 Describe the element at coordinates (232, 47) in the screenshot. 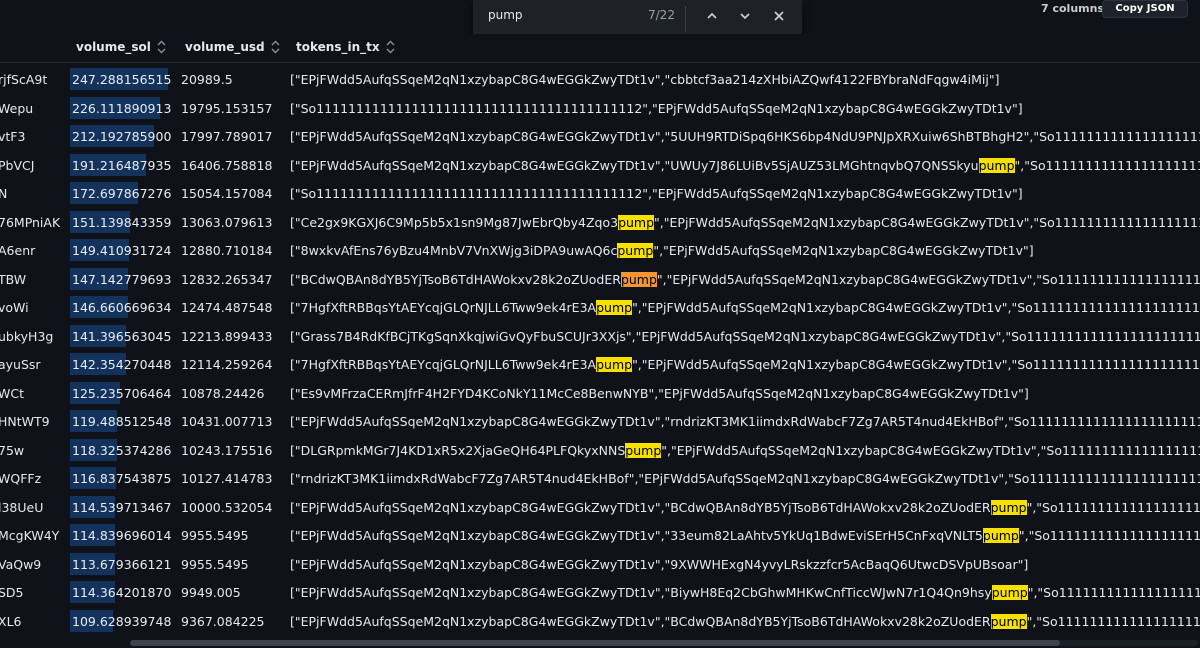

I see `column-header-volume-usd: volume_usd` at that location.